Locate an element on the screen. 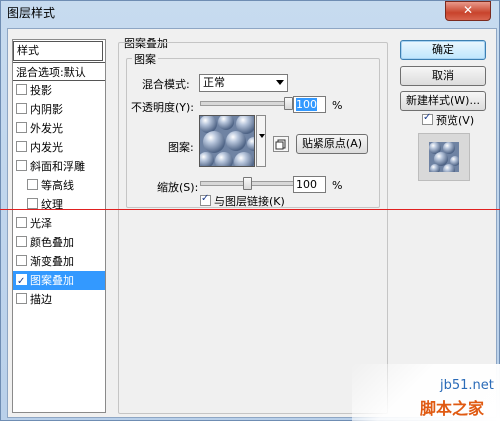 The image size is (500, 421). style-item-label: 混合选项:默认 is located at coordinates (51, 72).